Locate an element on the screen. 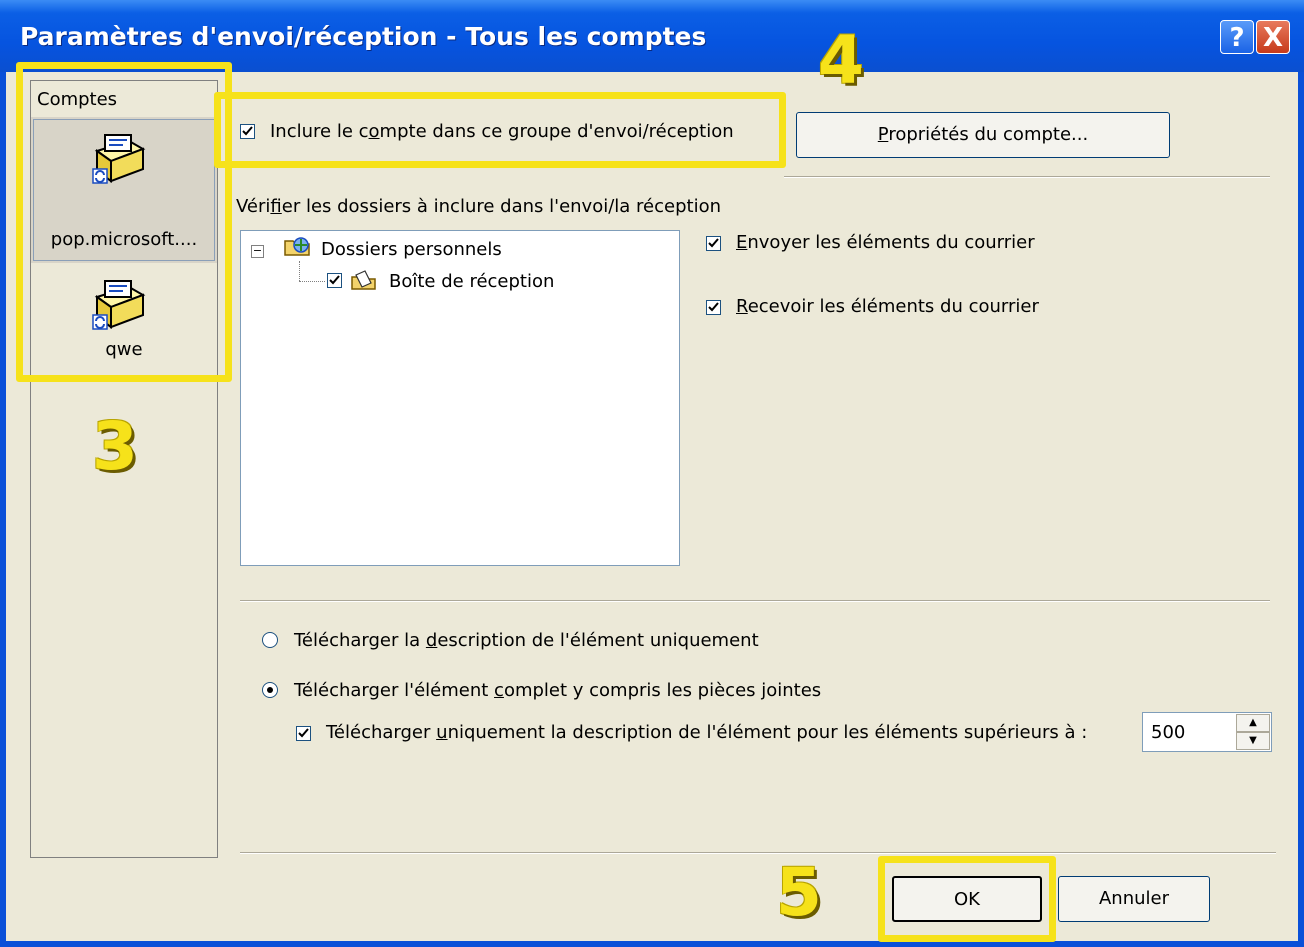 Image resolution: width=1304 pixels, height=947 pixels. download-headers-radio is located at coordinates (270, 640).